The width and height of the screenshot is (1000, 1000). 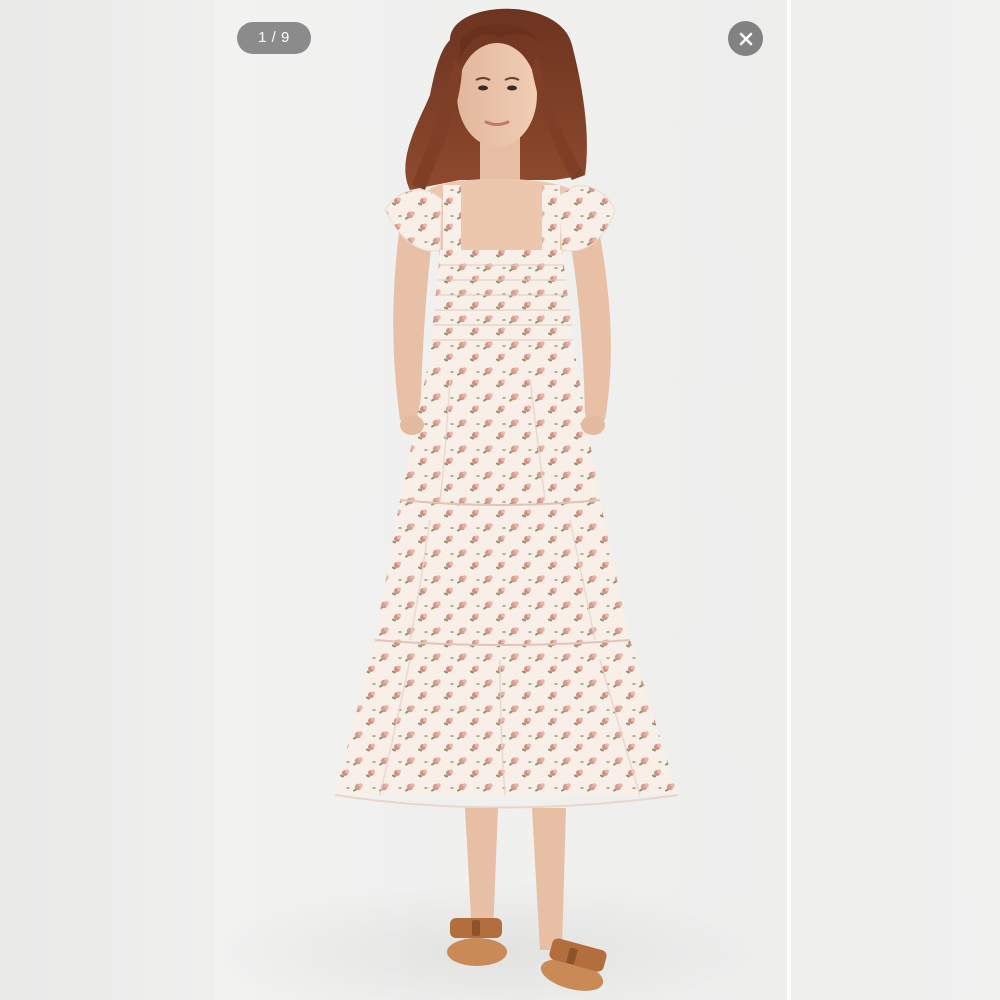 What do you see at coordinates (274, 38) in the screenshot?
I see `slide-counter: 1 / 9` at bounding box center [274, 38].